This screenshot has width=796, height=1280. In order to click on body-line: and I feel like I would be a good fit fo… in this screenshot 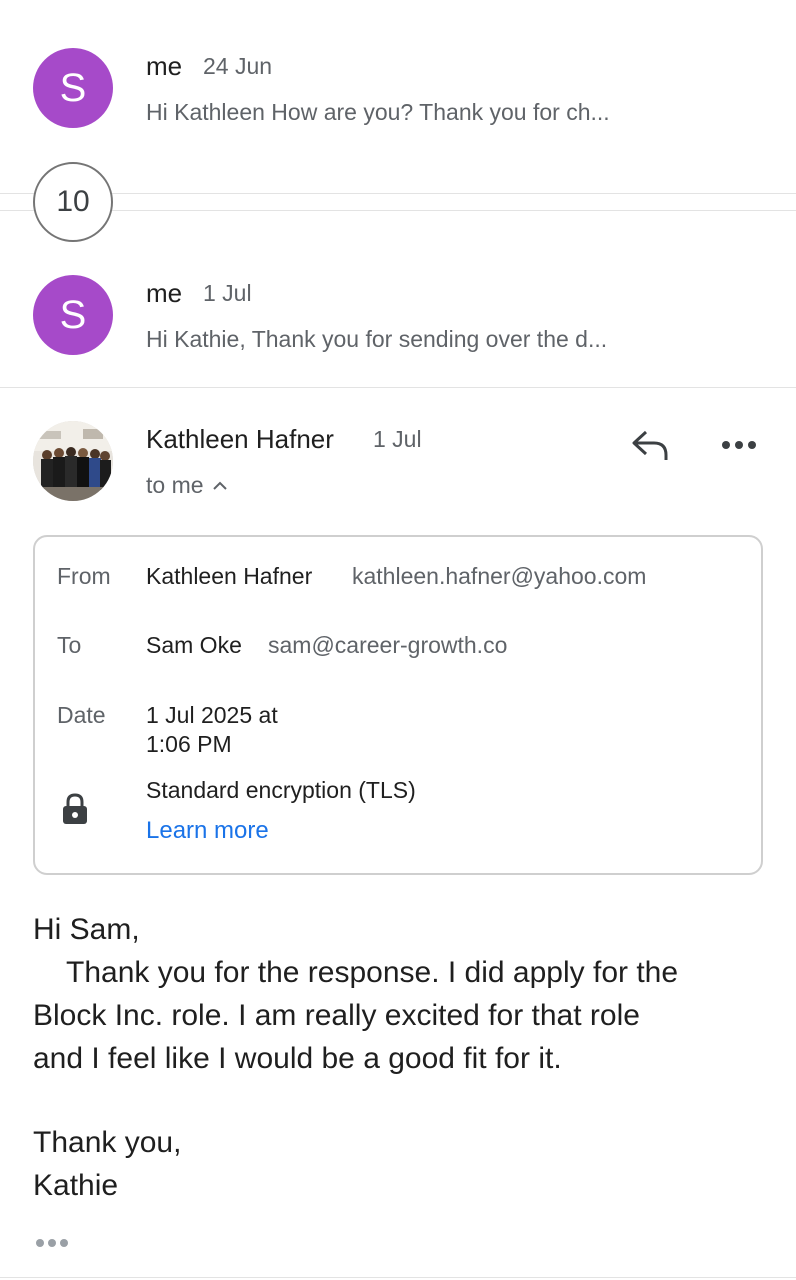, I will do `click(297, 1058)`.